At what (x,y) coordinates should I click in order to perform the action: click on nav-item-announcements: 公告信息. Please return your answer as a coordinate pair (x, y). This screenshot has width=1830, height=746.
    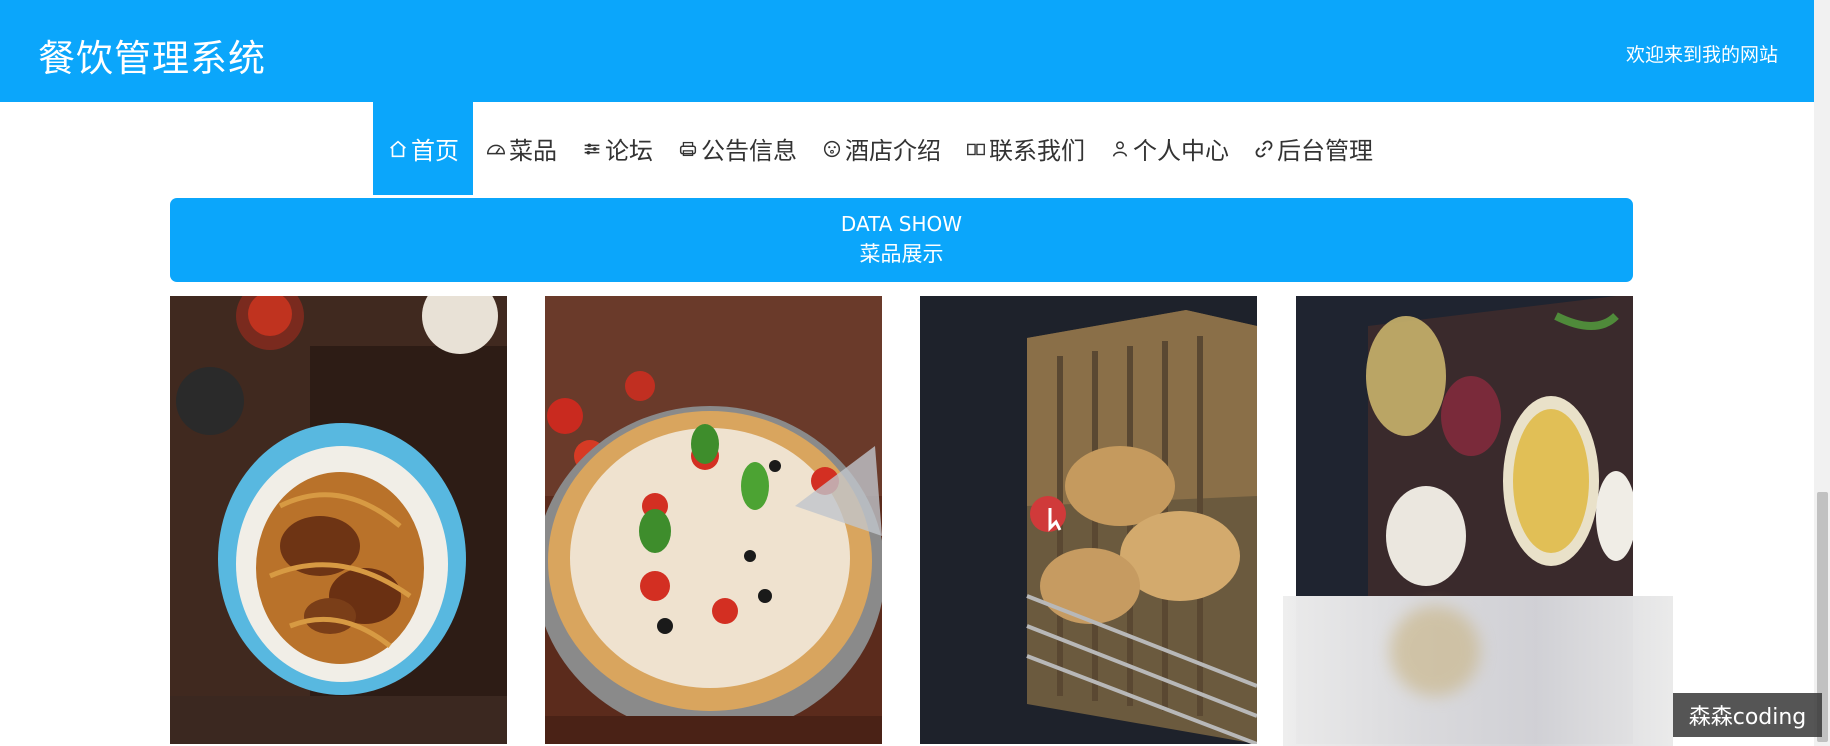
    Looking at the image, I should click on (737, 148).